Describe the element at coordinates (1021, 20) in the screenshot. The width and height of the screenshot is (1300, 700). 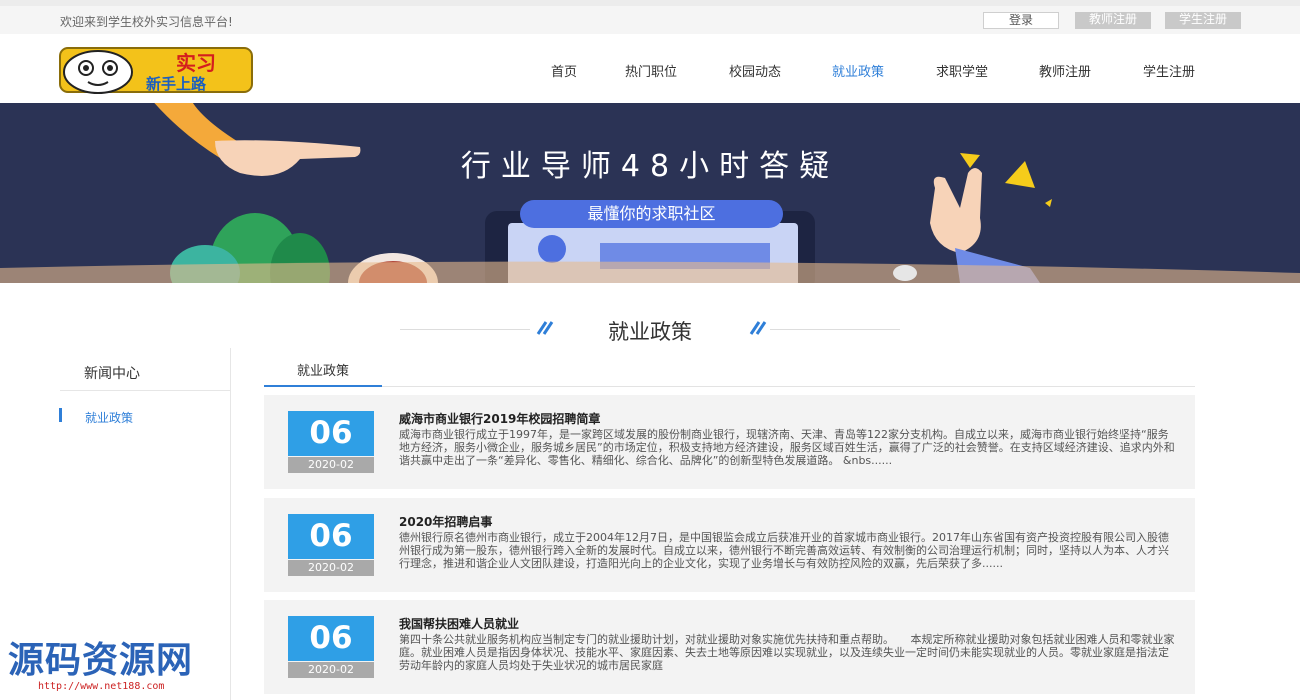
I see `login-button: 登录` at that location.